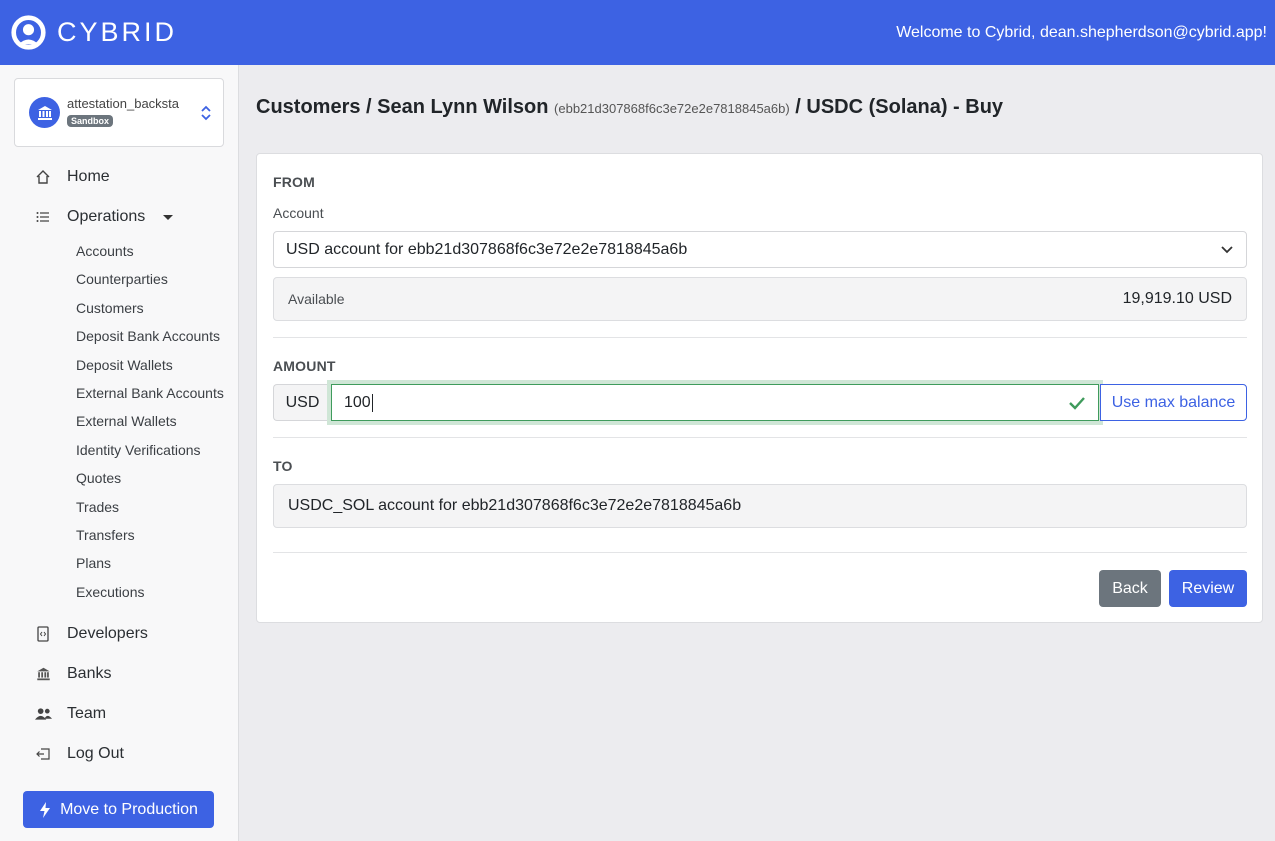 The image size is (1275, 841). Describe the element at coordinates (98, 478) in the screenshot. I see `sidebar-item-quotes: Quotes` at that location.